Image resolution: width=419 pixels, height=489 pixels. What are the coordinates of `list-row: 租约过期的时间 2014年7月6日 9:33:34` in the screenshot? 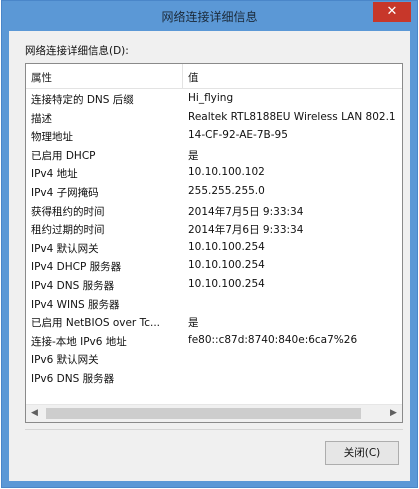 It's located at (214, 229).